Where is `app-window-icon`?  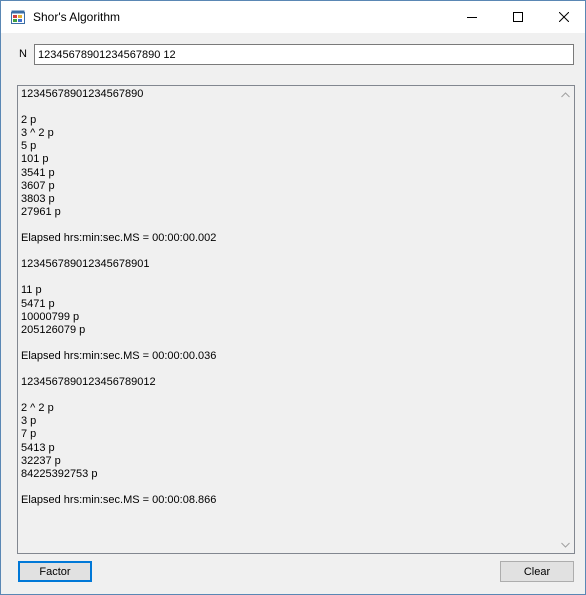
app-window-icon is located at coordinates (18, 17).